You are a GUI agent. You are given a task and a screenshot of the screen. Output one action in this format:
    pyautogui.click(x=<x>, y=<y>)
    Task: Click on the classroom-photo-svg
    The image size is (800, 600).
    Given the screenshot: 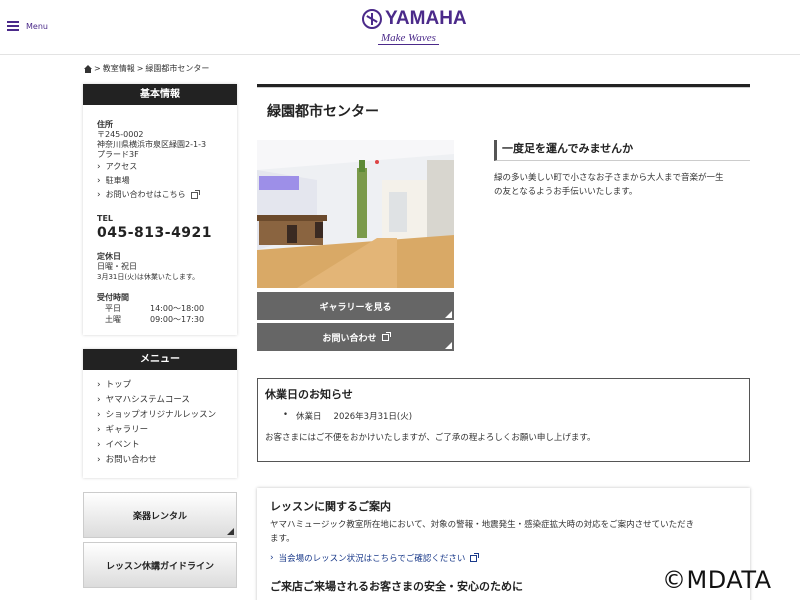 What is the action you would take?
    pyautogui.click(x=355, y=214)
    